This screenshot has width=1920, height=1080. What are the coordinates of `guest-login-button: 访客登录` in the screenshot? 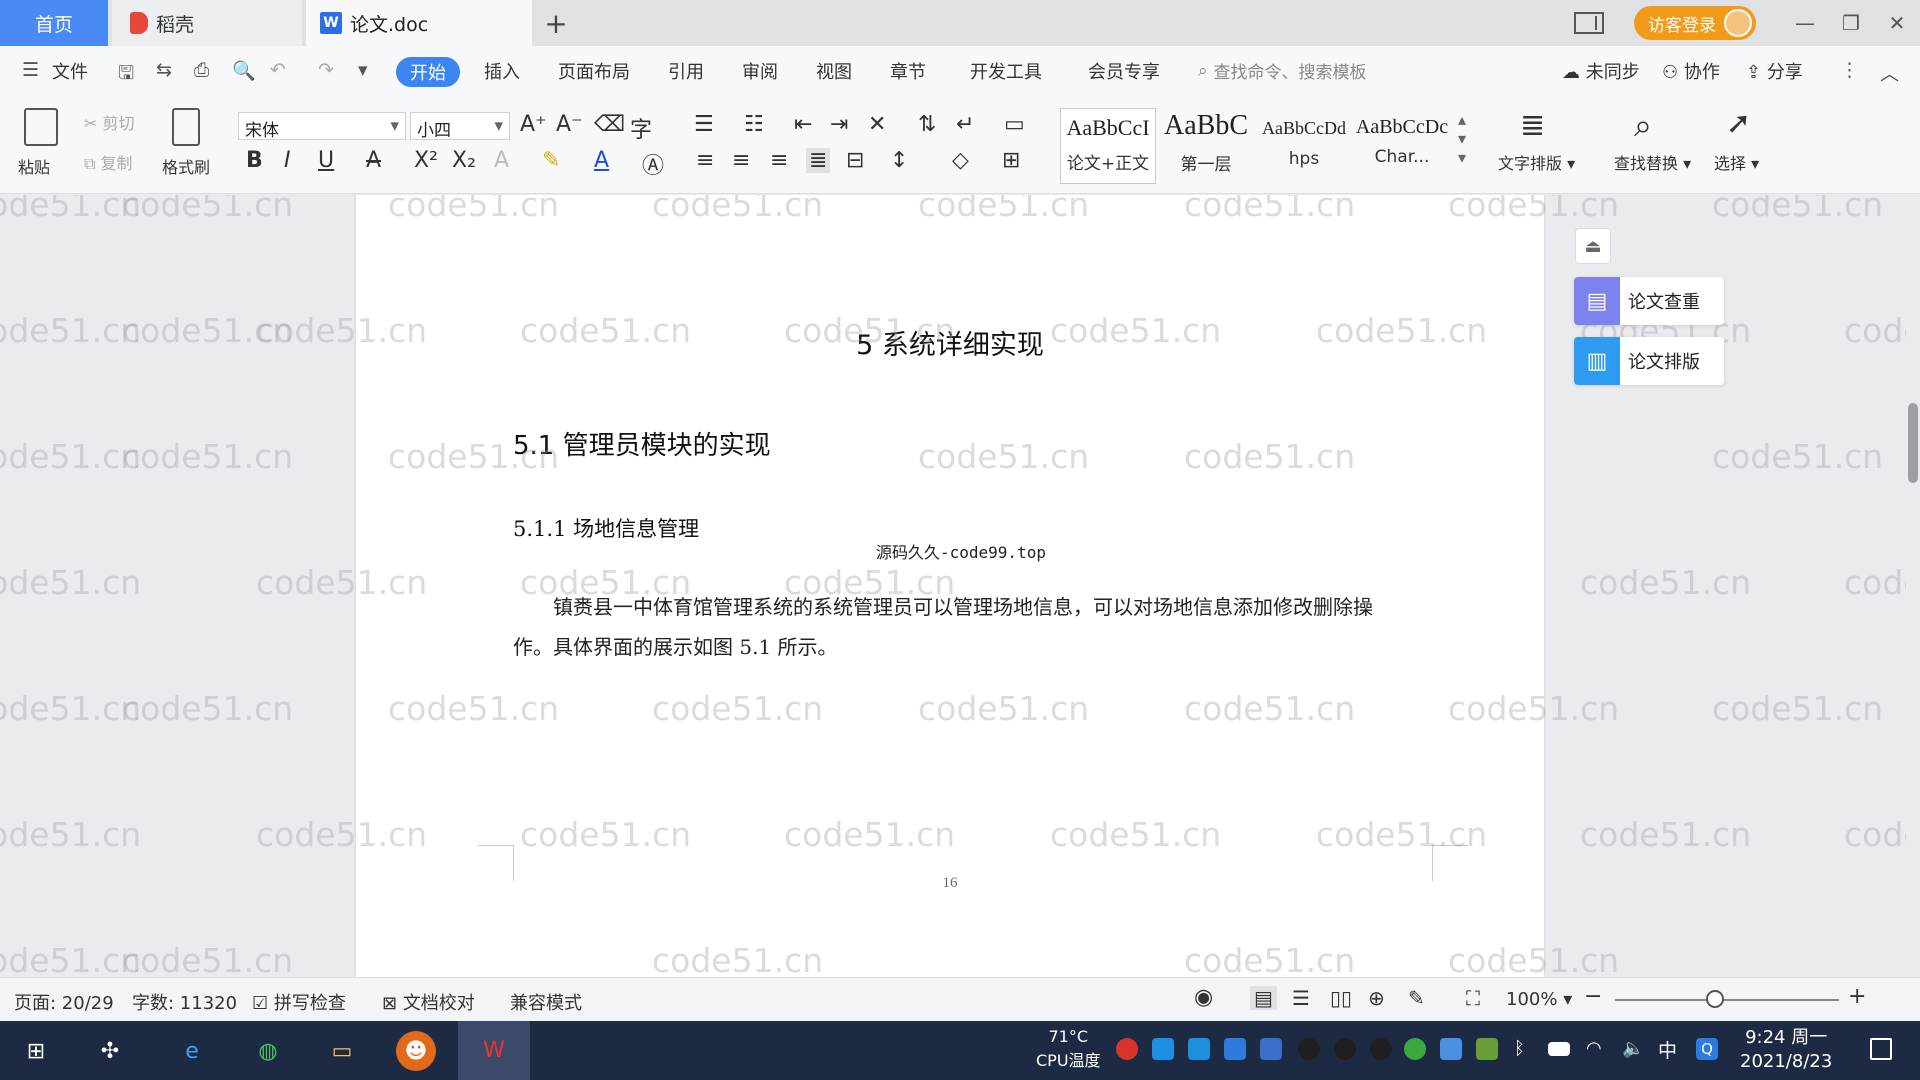 It's located at (1695, 23).